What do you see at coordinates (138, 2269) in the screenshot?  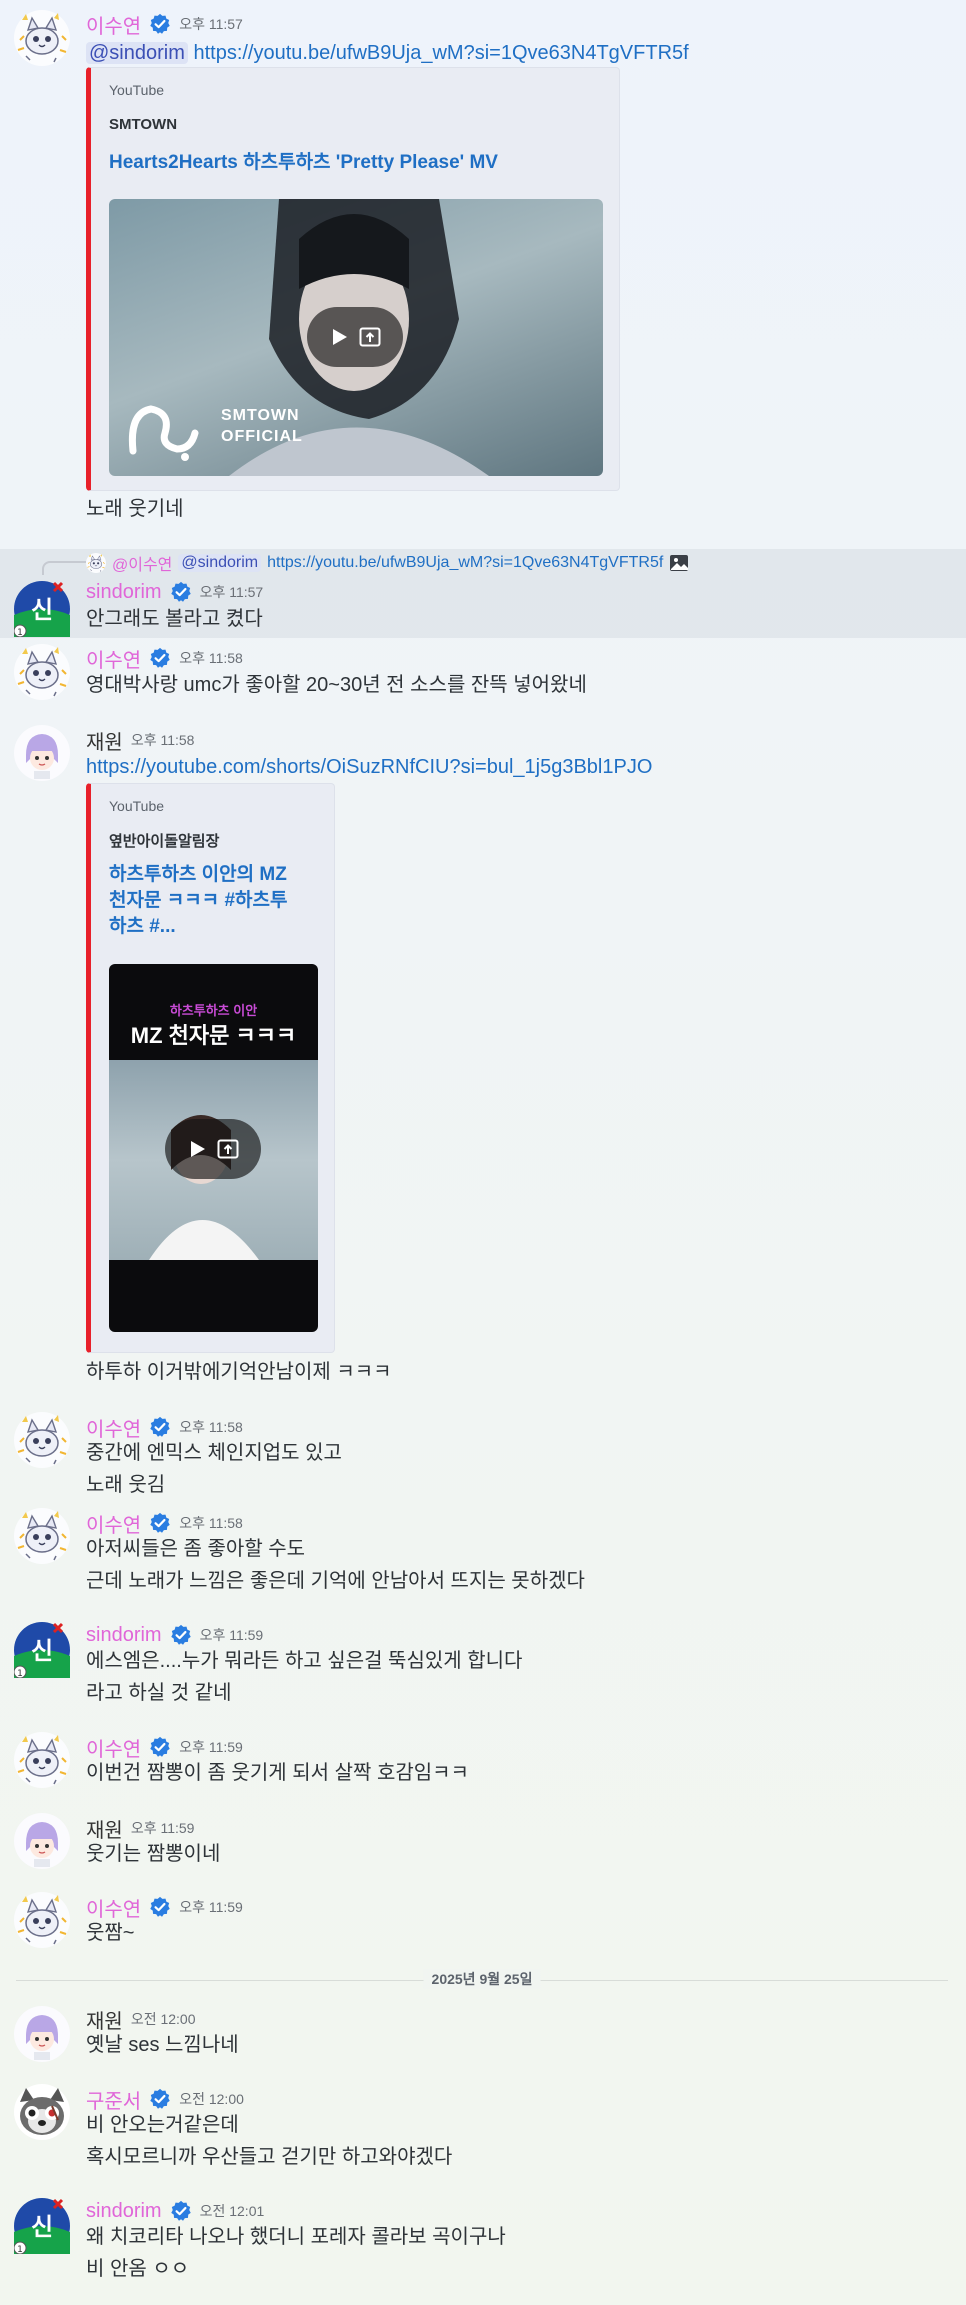 I see `message-text: 비 안옴 ㅇㅇ` at bounding box center [138, 2269].